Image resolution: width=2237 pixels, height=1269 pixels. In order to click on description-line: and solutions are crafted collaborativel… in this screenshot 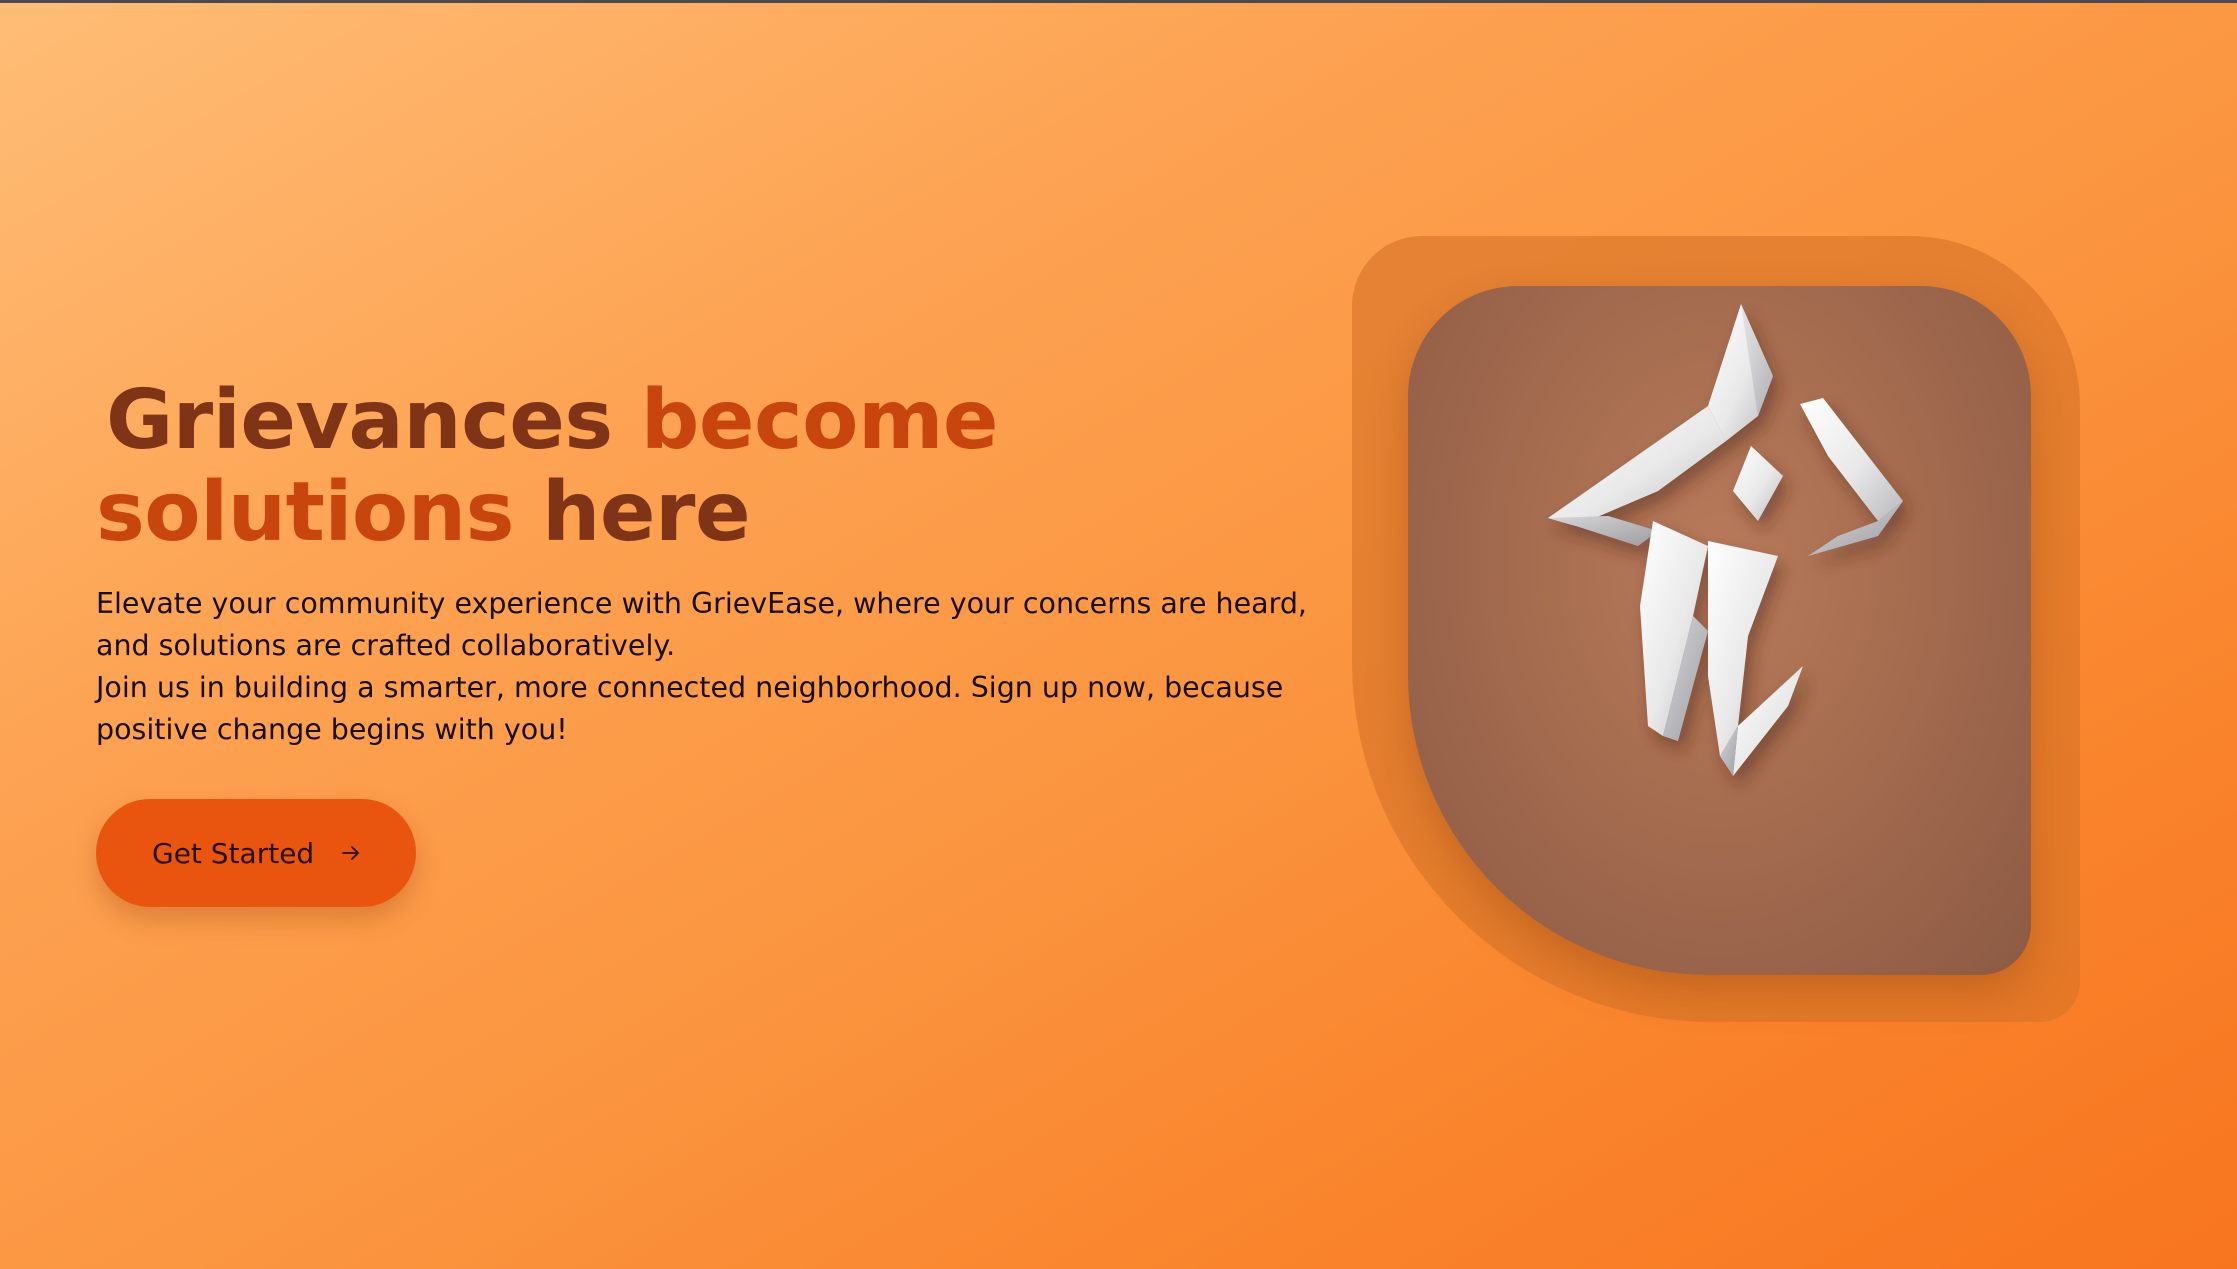, I will do `click(386, 645)`.